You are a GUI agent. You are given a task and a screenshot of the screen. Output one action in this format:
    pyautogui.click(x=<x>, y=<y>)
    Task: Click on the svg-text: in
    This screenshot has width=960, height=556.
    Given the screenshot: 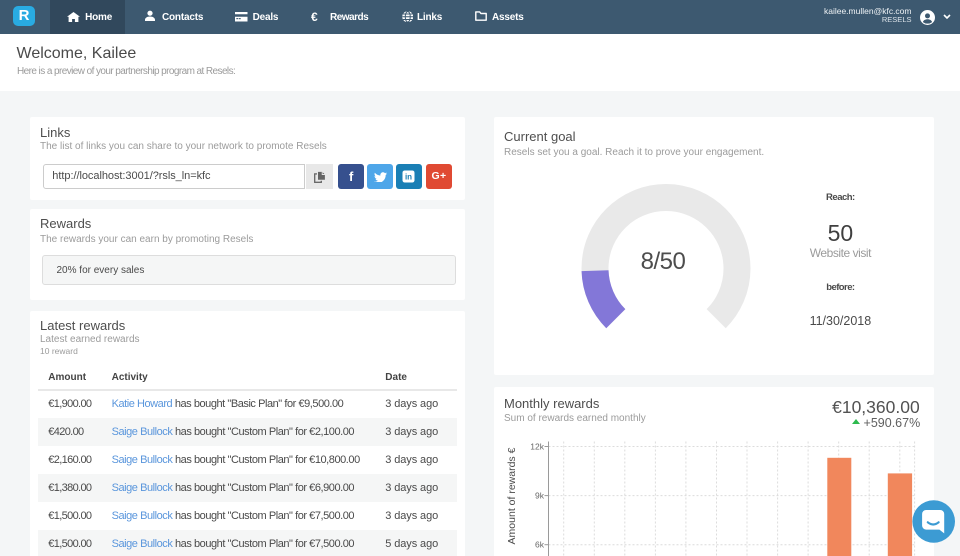 What is the action you would take?
    pyautogui.click(x=408, y=177)
    